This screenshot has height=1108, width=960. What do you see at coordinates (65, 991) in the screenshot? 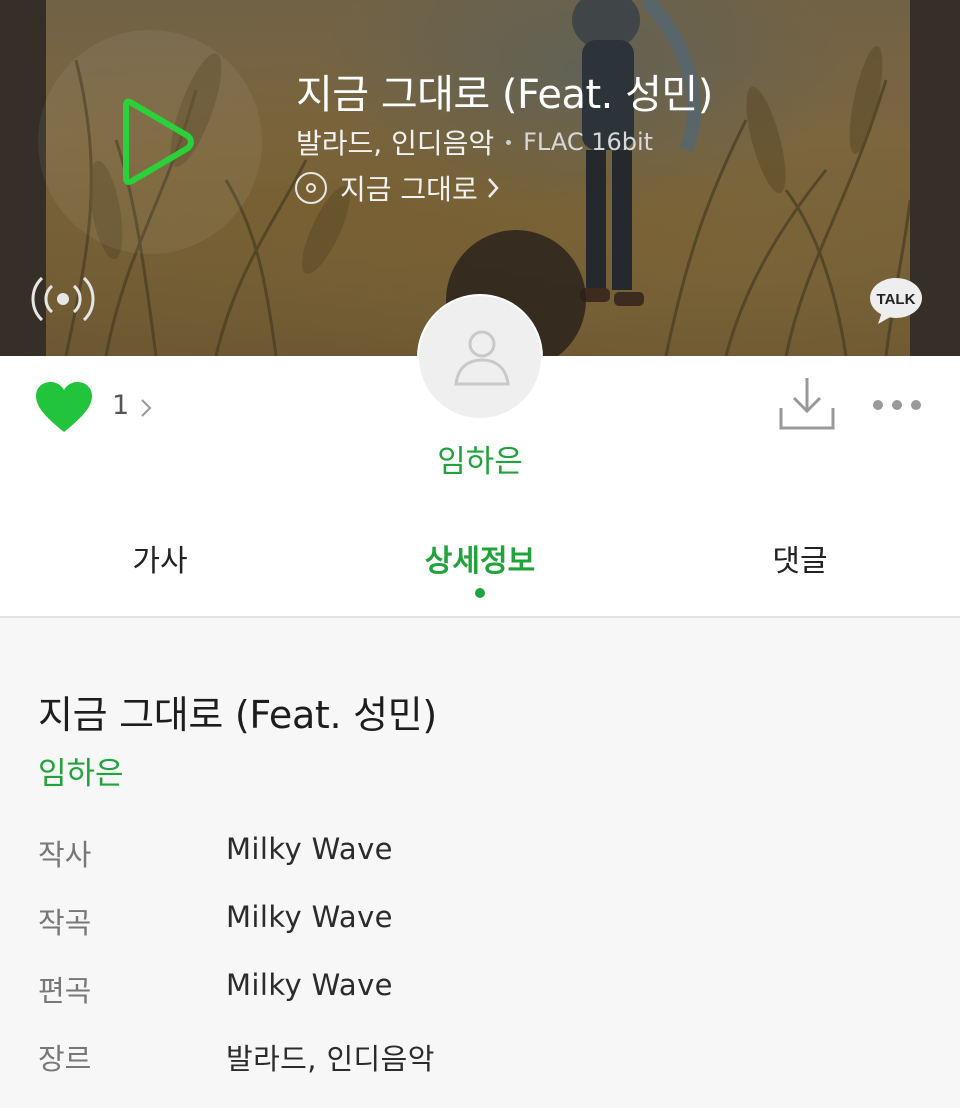
I see `credit-label: 편곡` at bounding box center [65, 991].